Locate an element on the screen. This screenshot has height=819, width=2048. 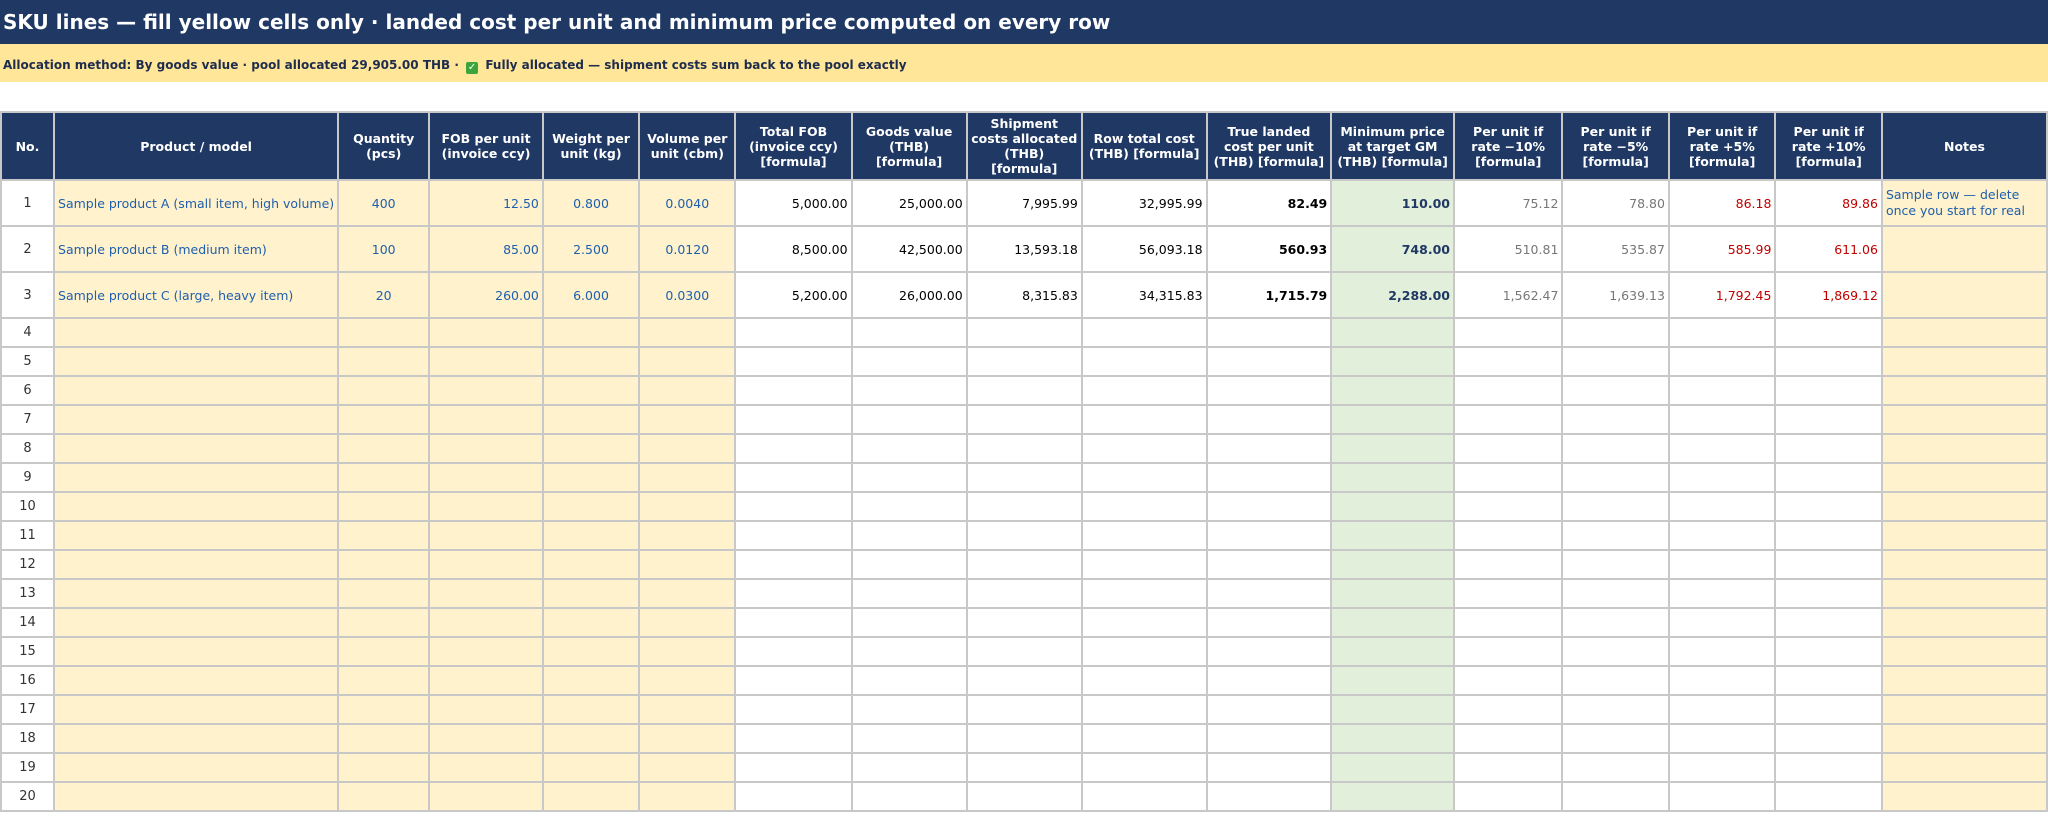
cell-rate-minus-10: 510.81 is located at coordinates (1508, 249).